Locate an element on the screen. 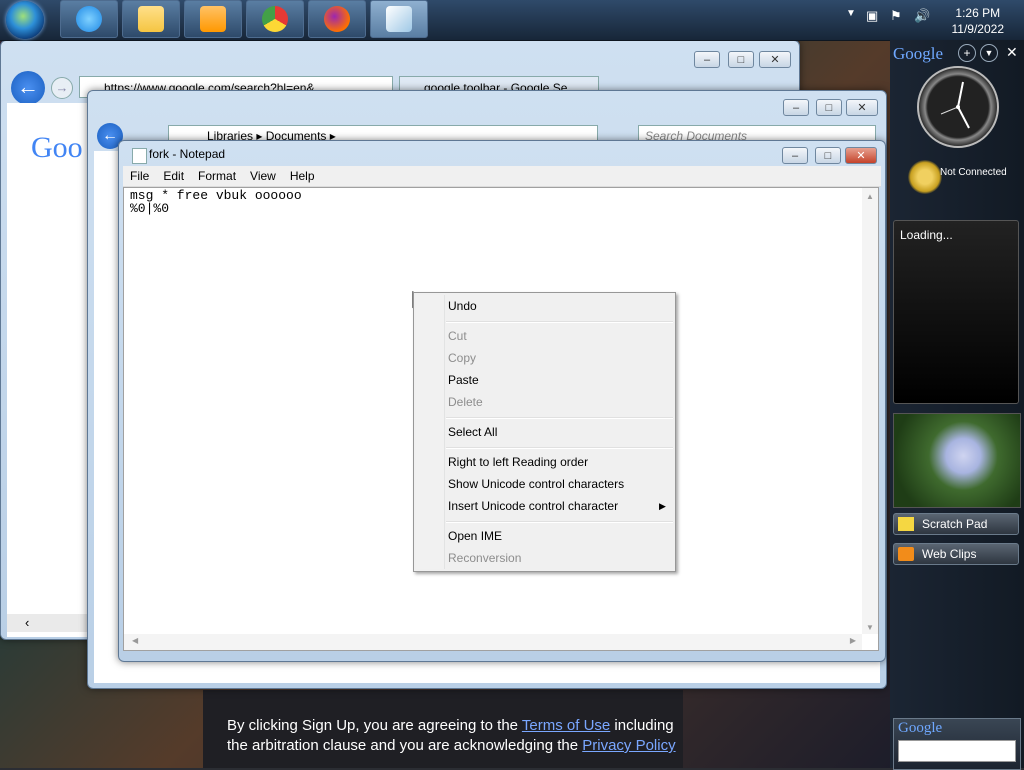 Image resolution: width=1024 pixels, height=770 pixels. terms-of-use-link: Terms of Use is located at coordinates (566, 725).